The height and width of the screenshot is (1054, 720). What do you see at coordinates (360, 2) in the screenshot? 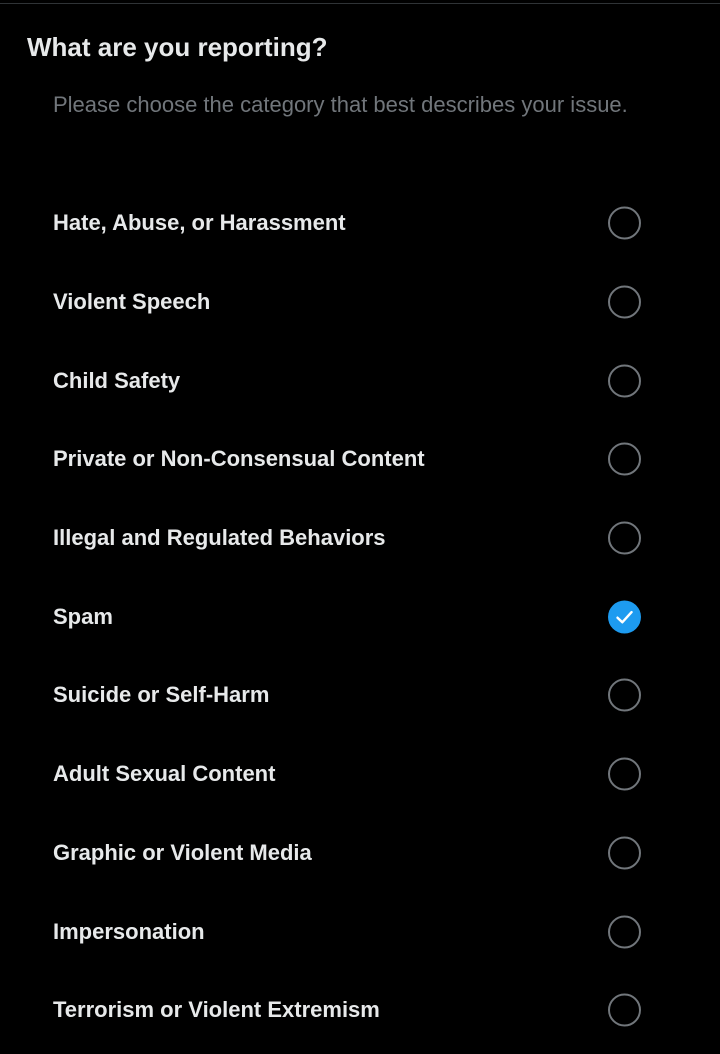
I see `top-divider` at bounding box center [360, 2].